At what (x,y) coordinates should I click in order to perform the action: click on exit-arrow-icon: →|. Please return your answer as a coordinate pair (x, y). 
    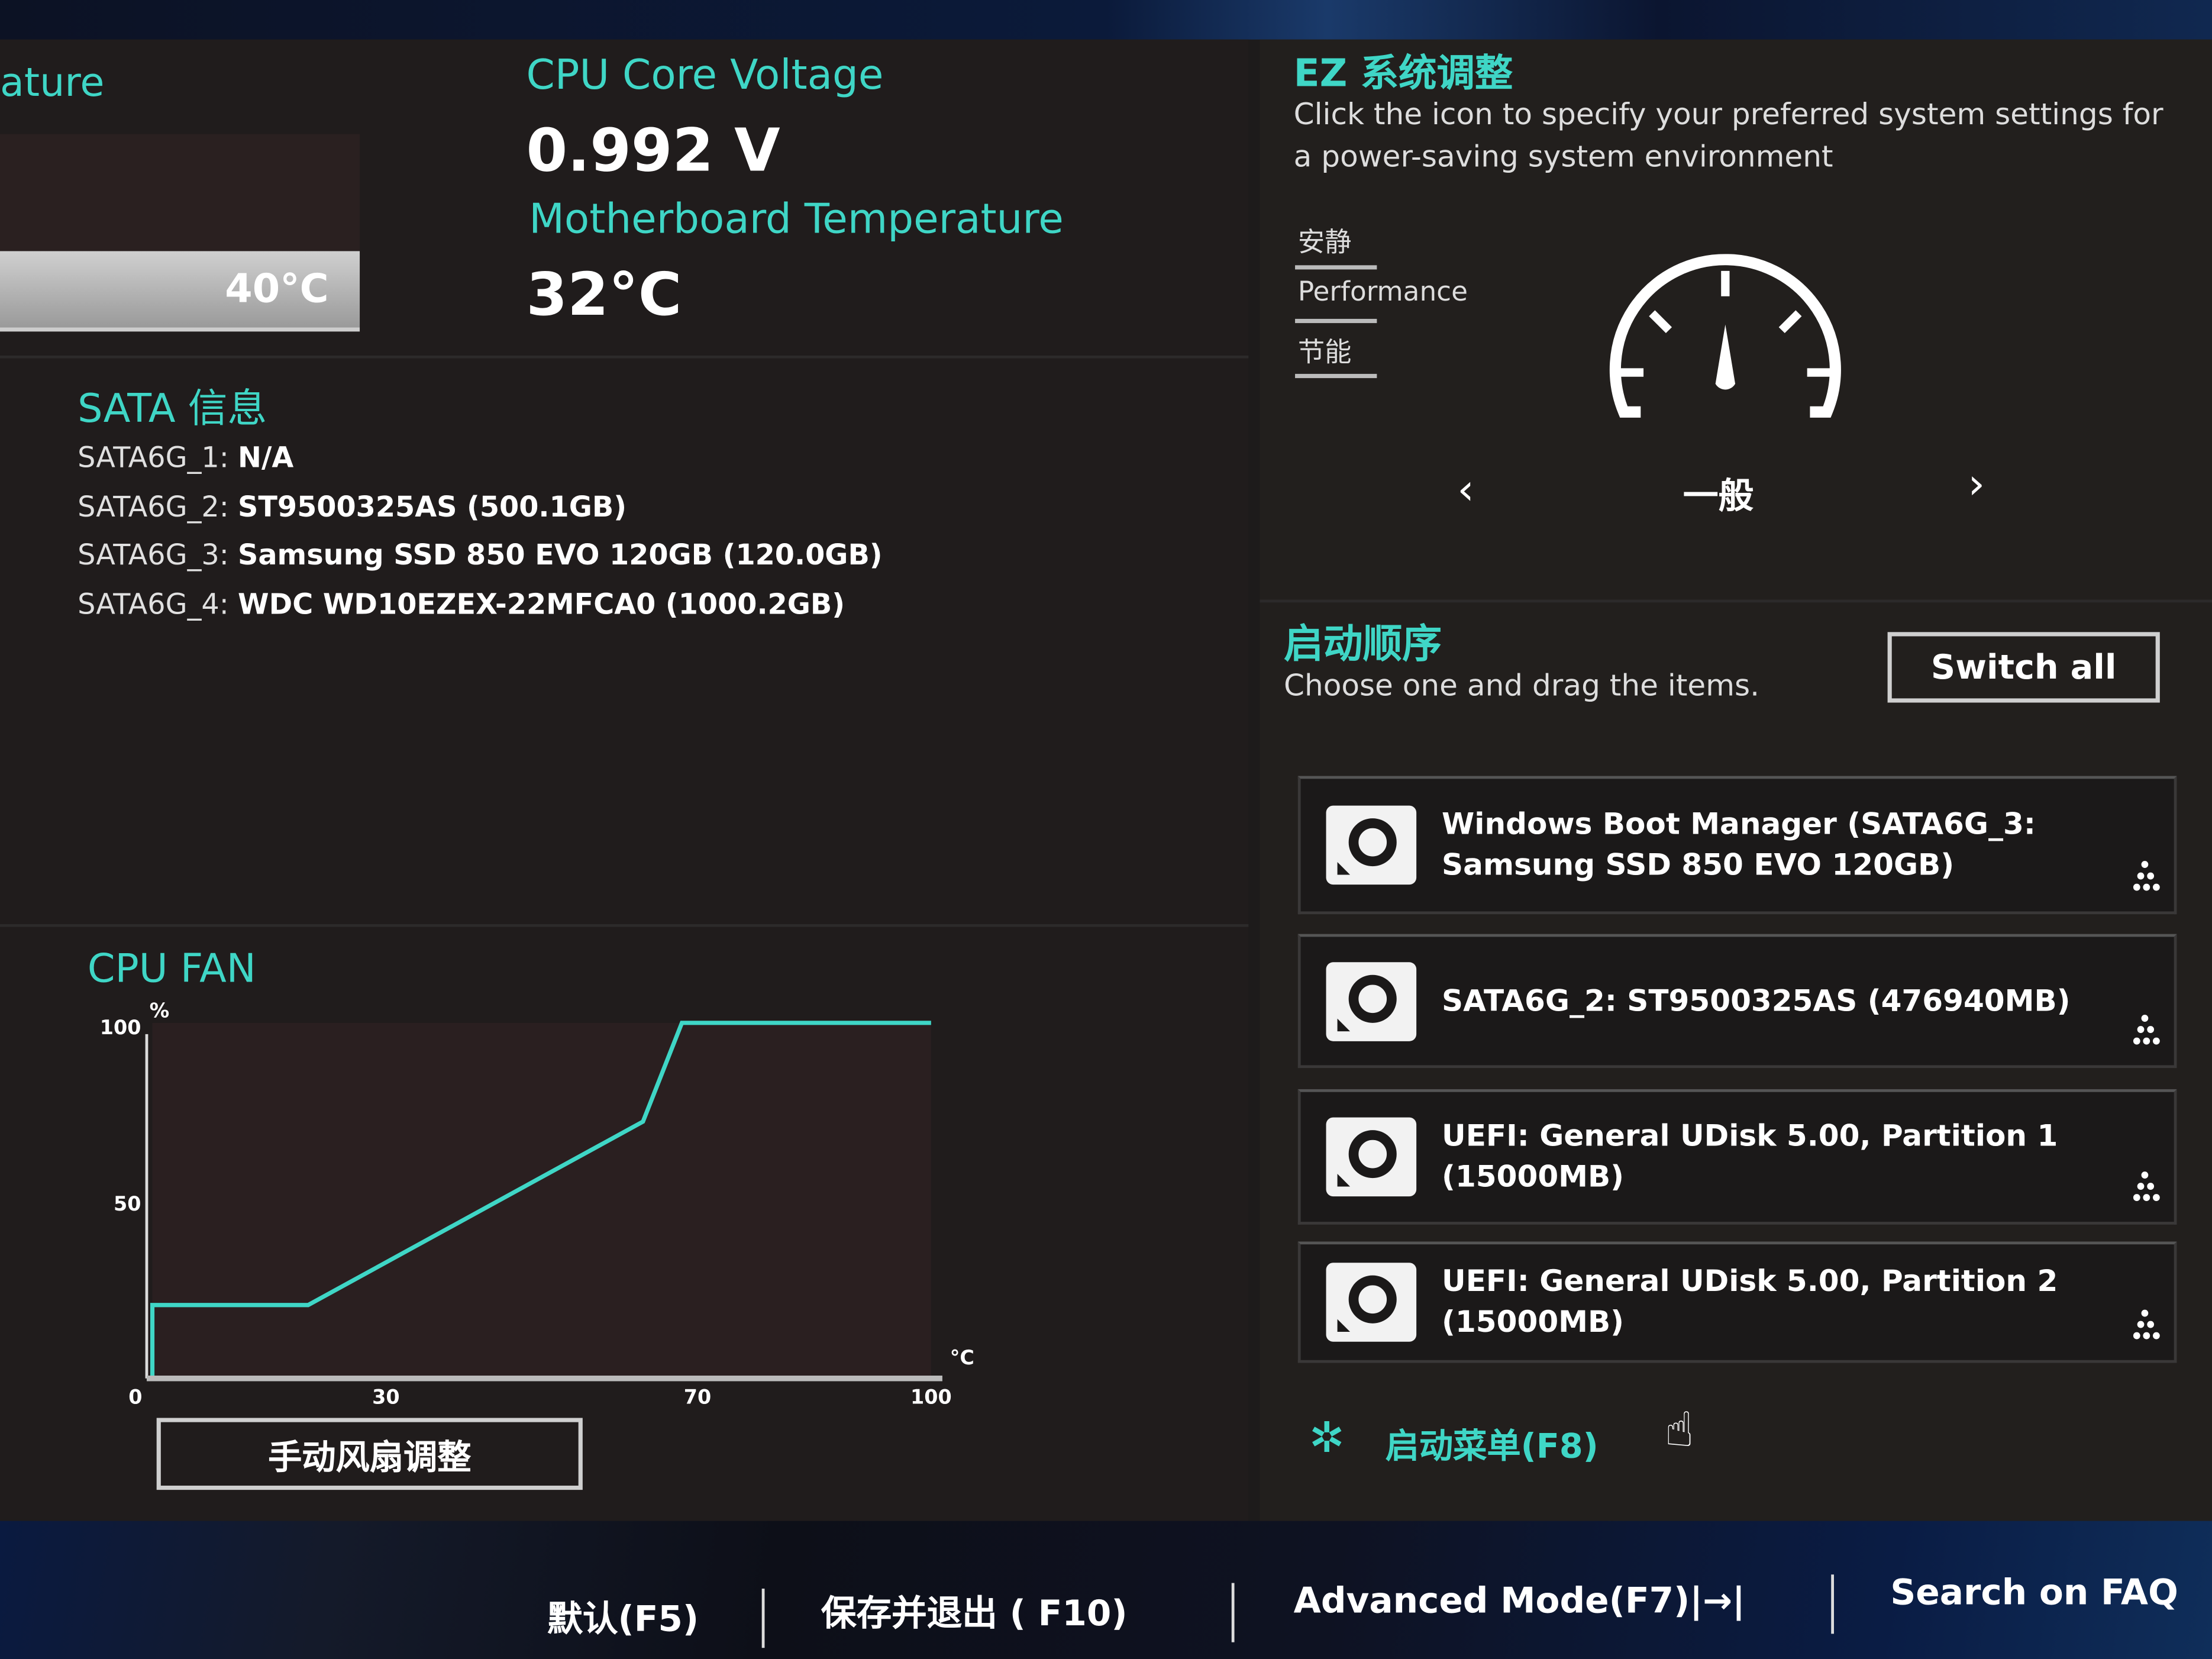
    Looking at the image, I should click on (1724, 1600).